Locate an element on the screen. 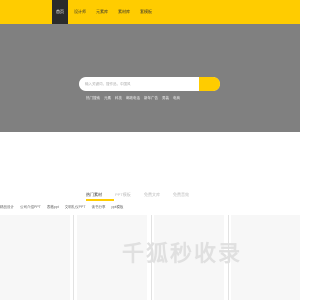  hot-word-link: 男装 is located at coordinates (165, 98).